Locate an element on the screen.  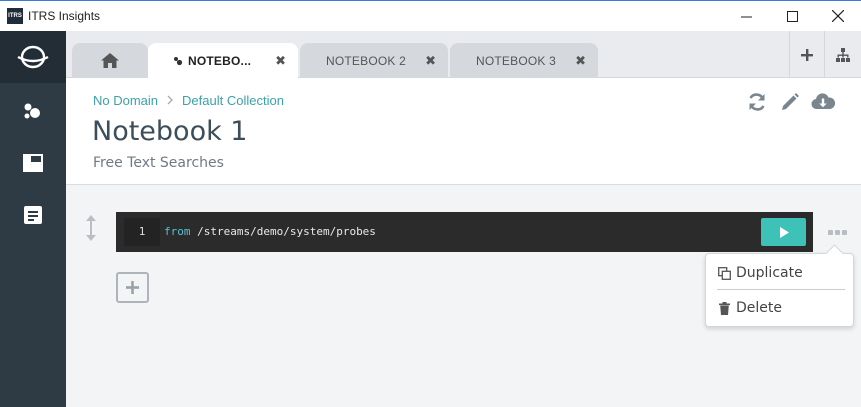
sitemap-icon is located at coordinates (843, 54).